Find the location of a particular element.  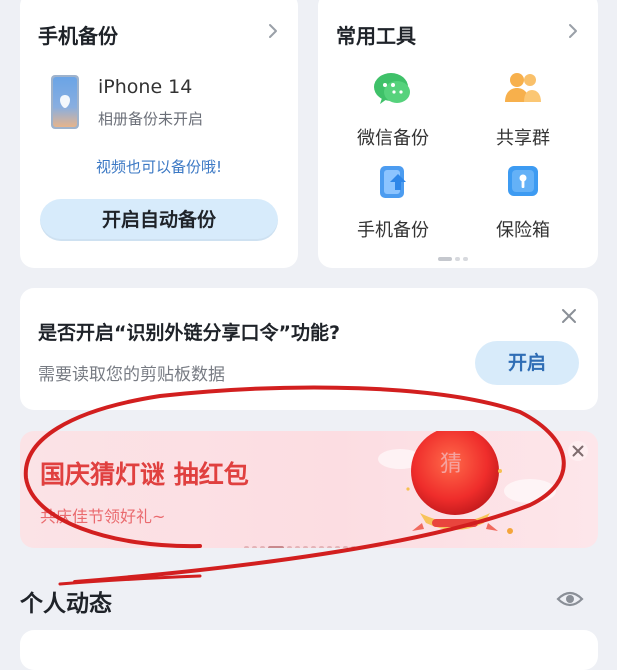

tool-wechat-backup: 微信备份 is located at coordinates (393, 109).